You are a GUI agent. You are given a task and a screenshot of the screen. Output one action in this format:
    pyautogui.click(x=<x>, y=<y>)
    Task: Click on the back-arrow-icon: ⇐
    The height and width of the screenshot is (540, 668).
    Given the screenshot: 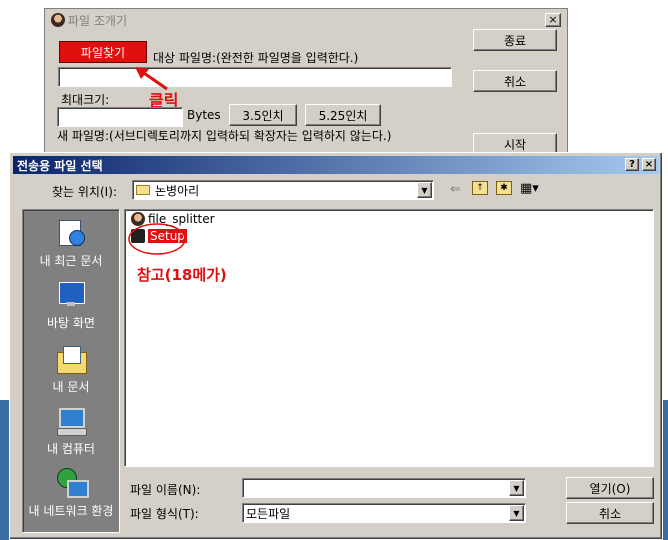 What is the action you would take?
    pyautogui.click(x=455, y=189)
    